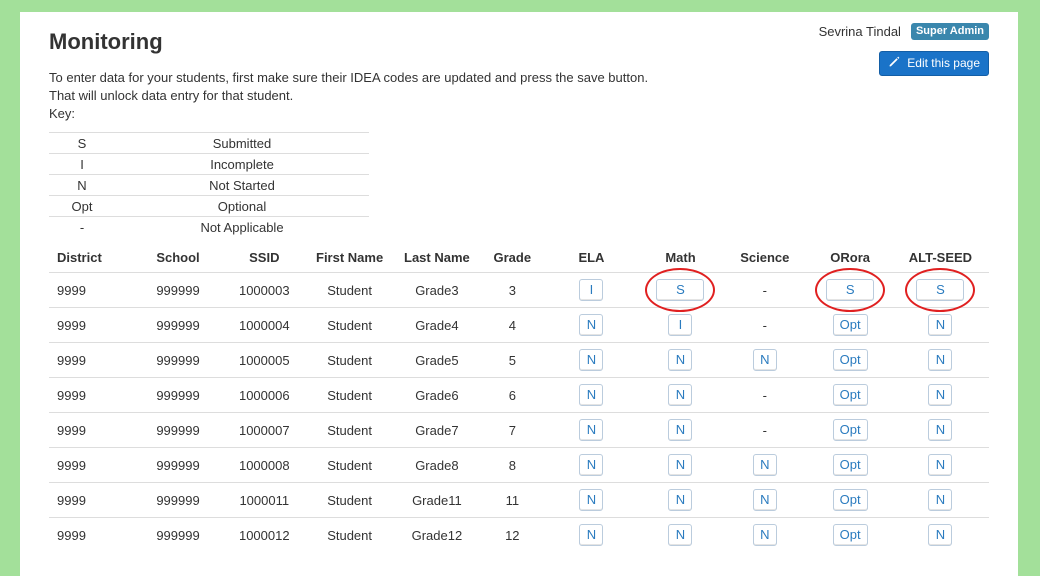 Image resolution: width=1040 pixels, height=576 pixels. I want to click on key-code: Opt, so click(82, 206).